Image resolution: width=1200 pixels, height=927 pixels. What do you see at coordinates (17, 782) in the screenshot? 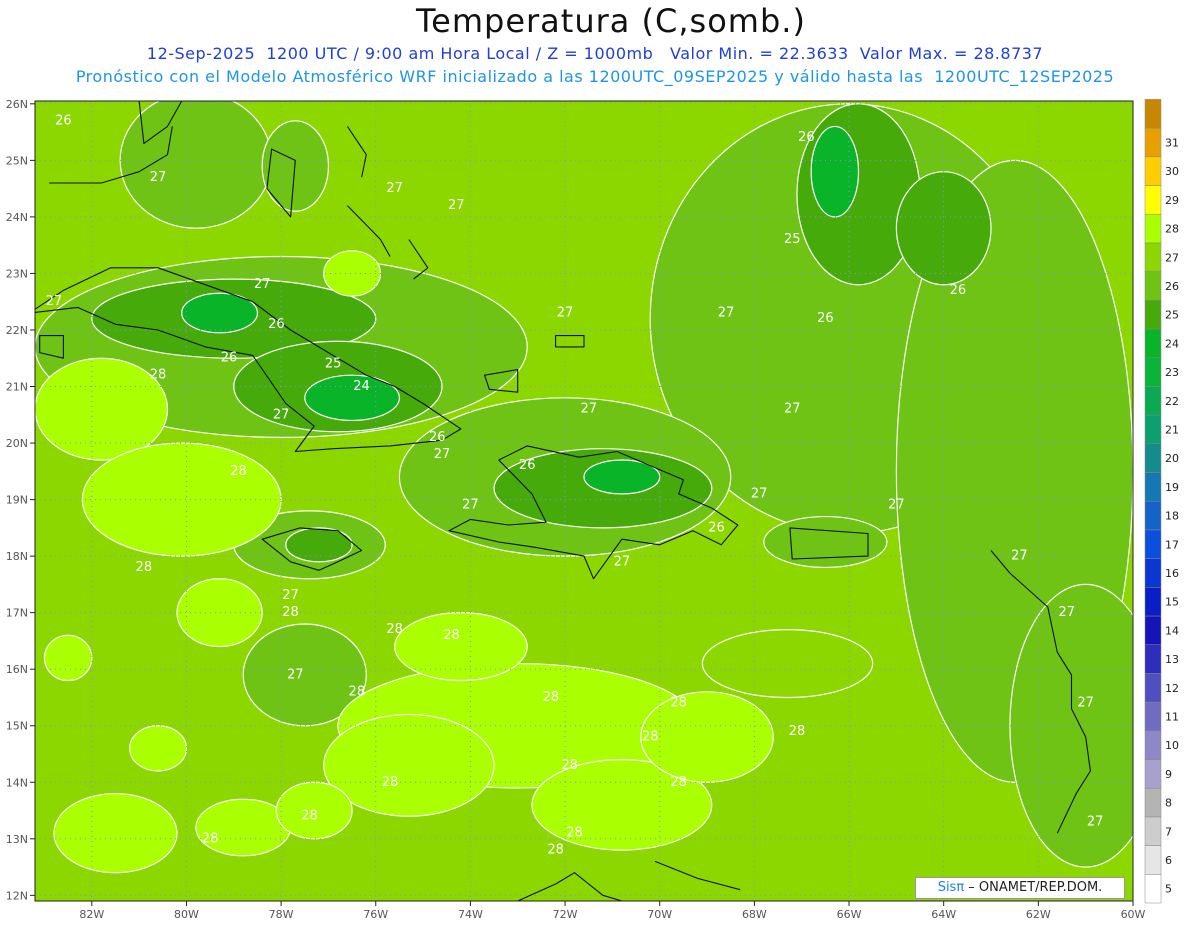
I see `lat-tick-label: 14N` at bounding box center [17, 782].